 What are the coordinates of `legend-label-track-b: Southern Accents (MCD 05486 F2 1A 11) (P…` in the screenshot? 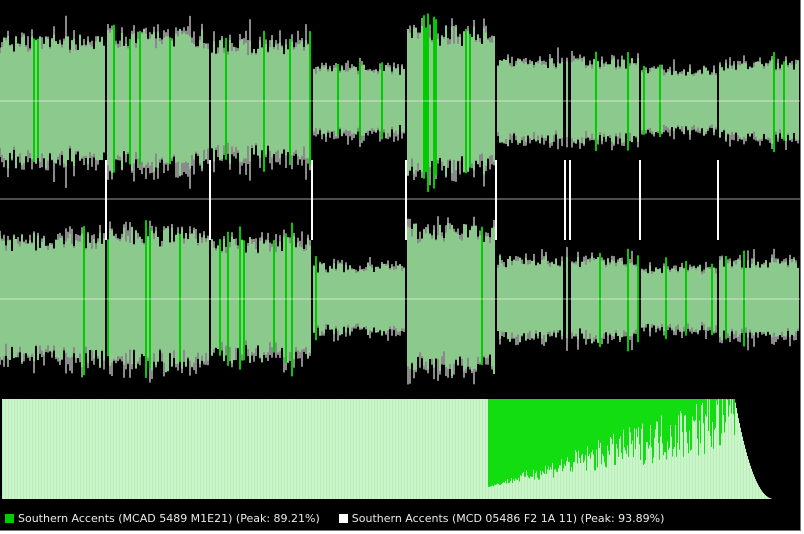 It's located at (508, 518).